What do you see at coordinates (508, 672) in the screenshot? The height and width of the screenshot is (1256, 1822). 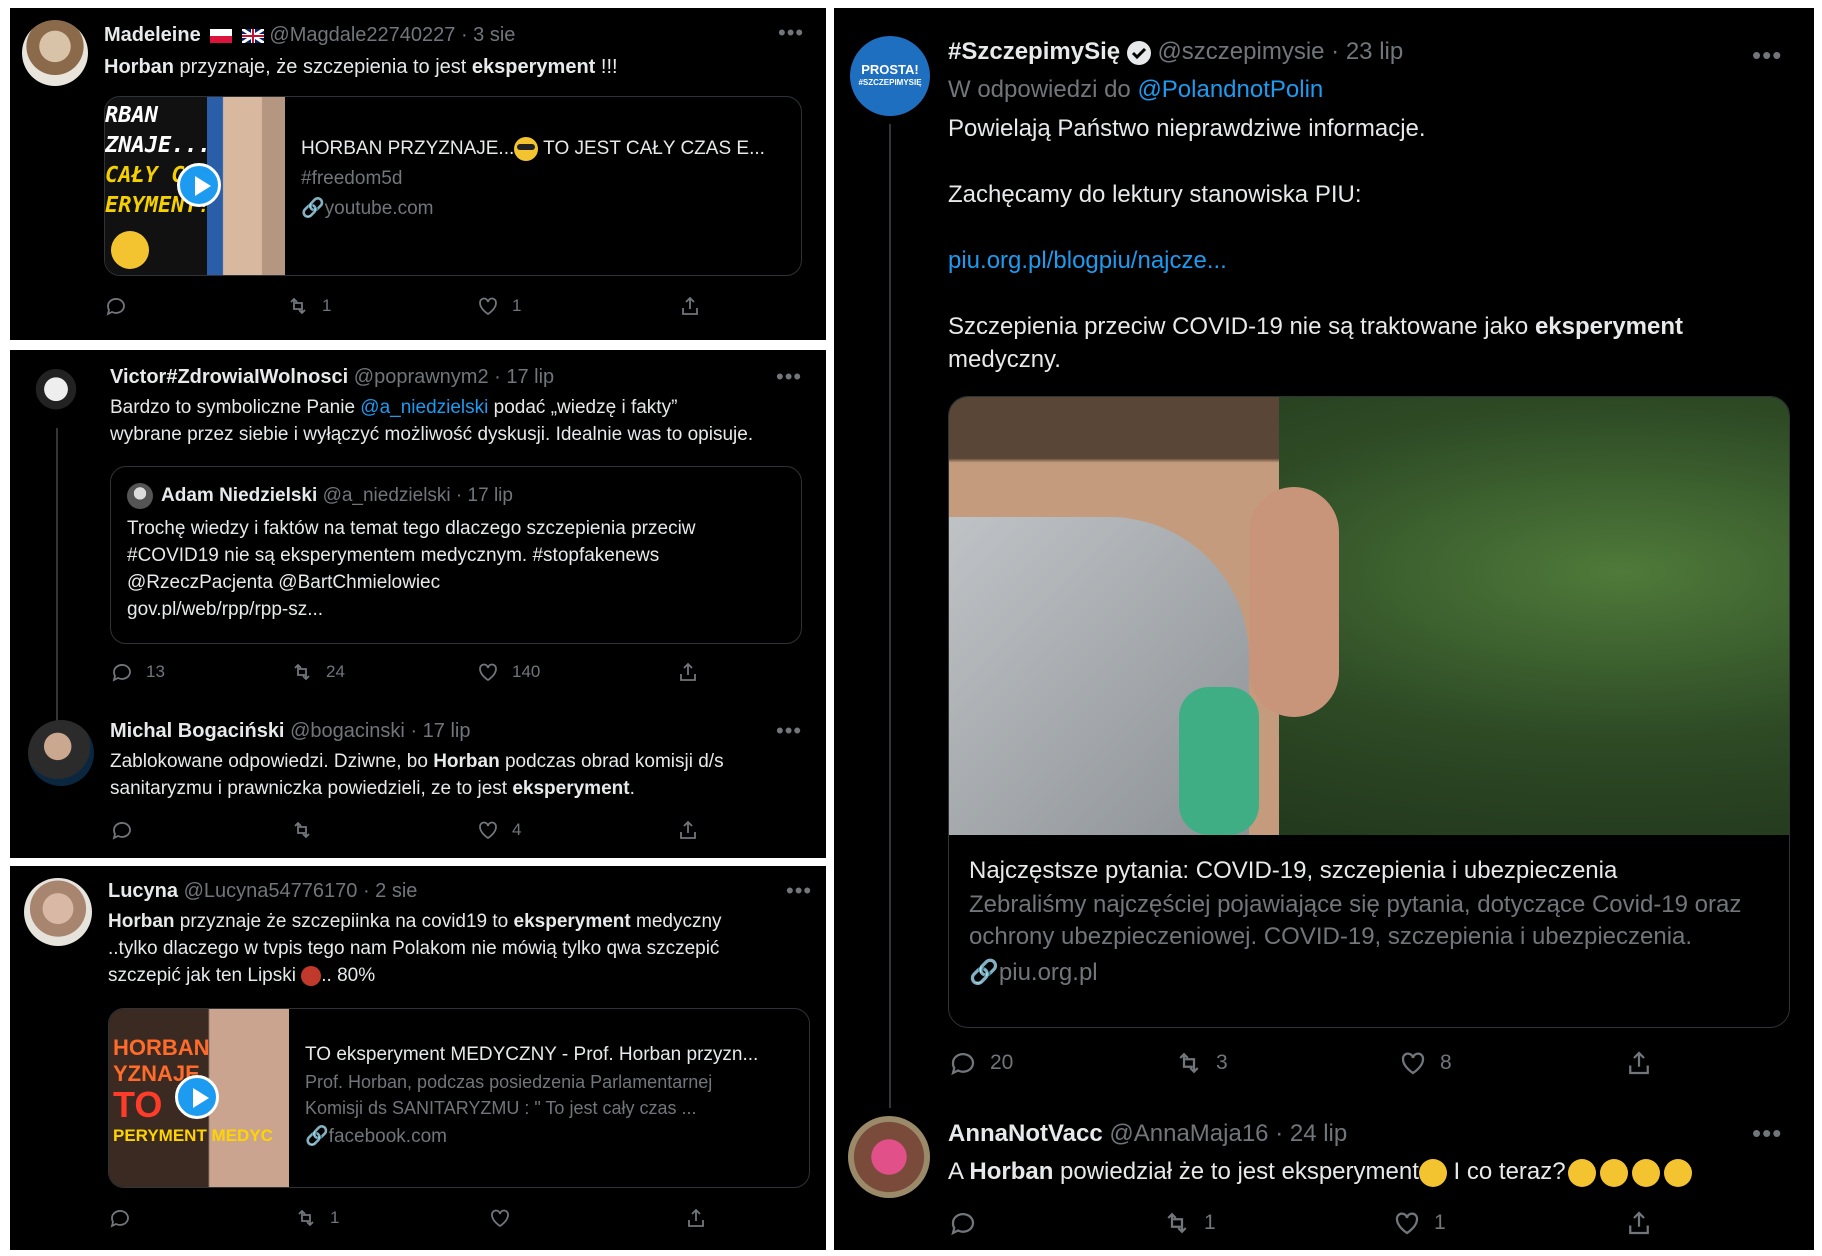 I see `like-button: 140` at bounding box center [508, 672].